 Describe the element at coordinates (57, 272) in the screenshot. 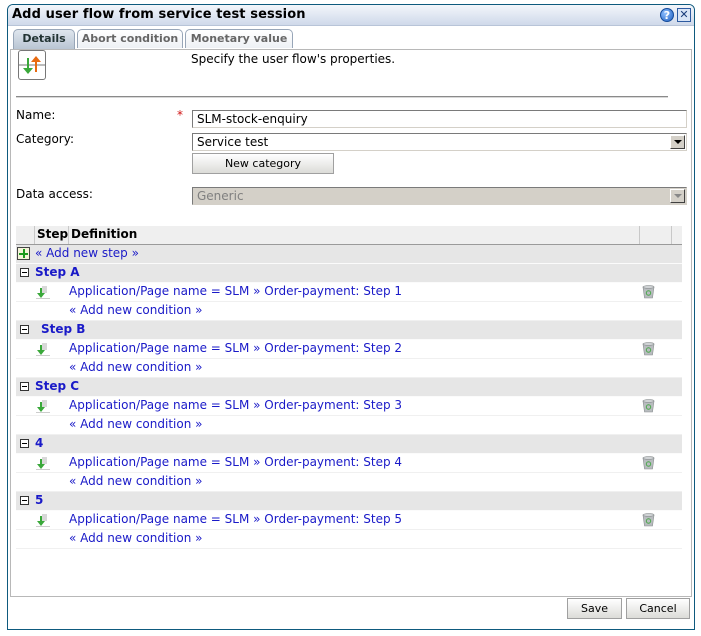

I see `step-name-link: Step A` at that location.